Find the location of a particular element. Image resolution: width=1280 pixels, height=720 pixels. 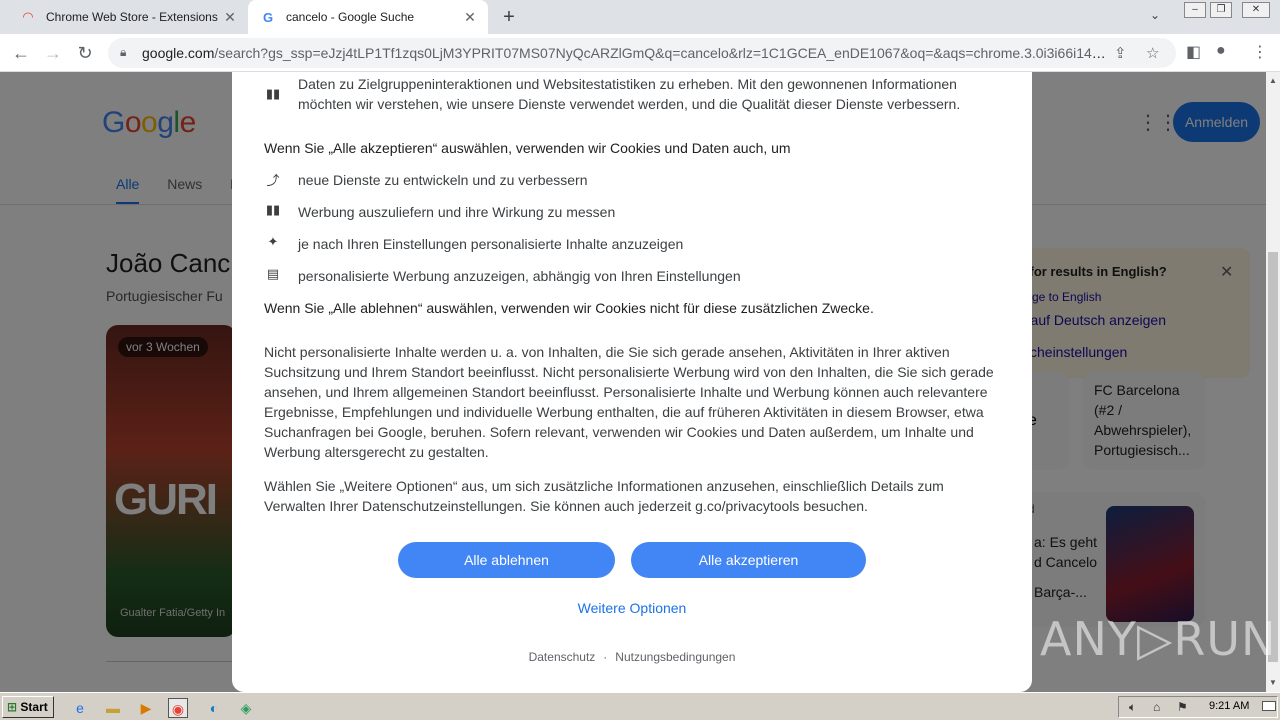

minimize-button: – is located at coordinates (1195, 10).